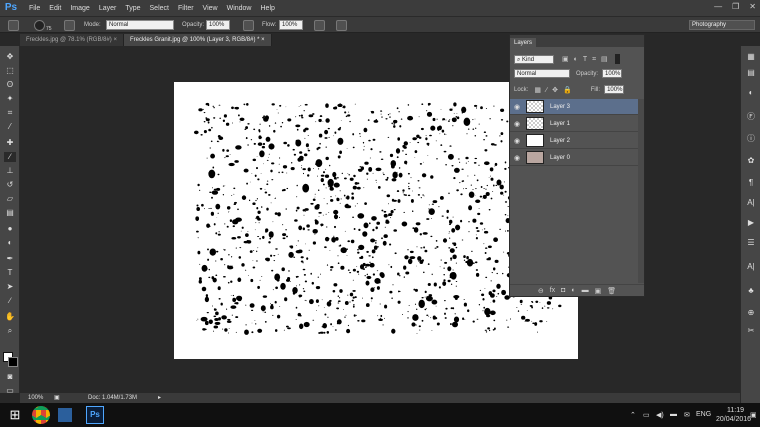  Describe the element at coordinates (534, 59) in the screenshot. I see `filter-kind-select: ⌕ Kind` at that location.